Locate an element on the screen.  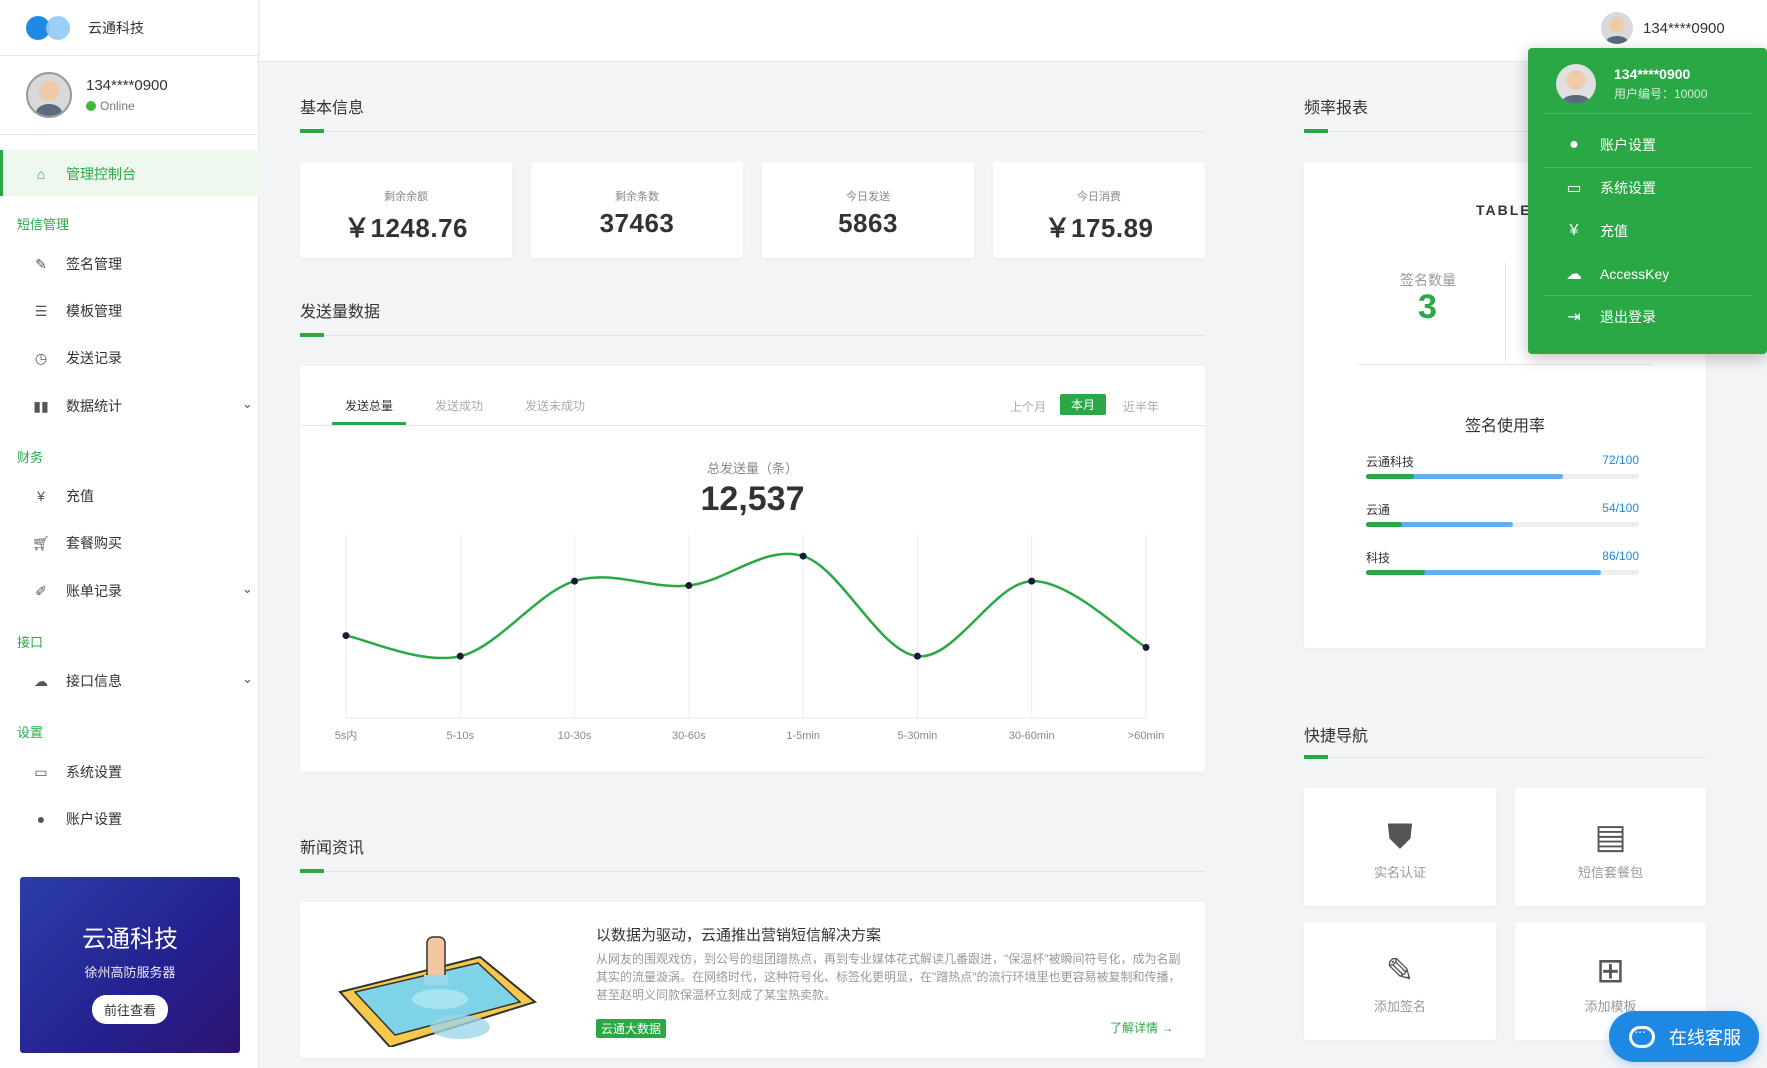
dropdown-item-logout: ⇥ 退出登录 is located at coordinates (1609, 317).